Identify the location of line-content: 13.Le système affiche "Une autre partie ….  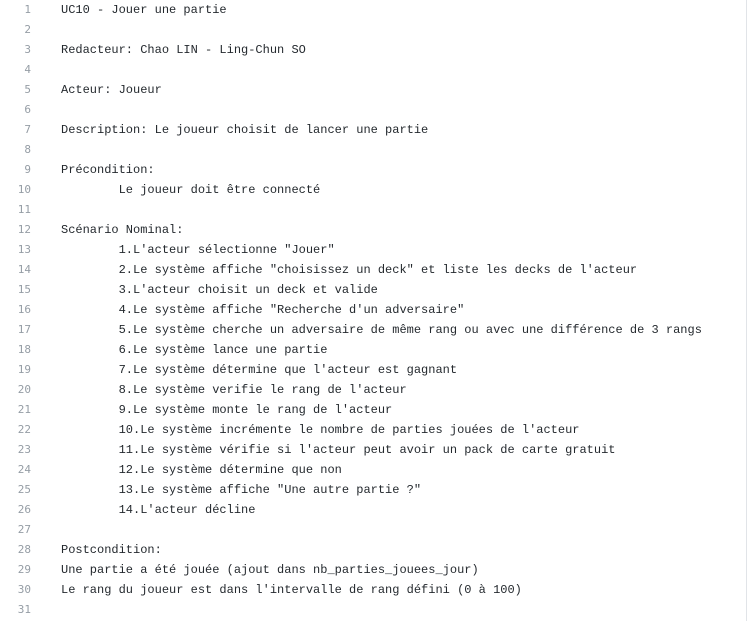
(241, 490).